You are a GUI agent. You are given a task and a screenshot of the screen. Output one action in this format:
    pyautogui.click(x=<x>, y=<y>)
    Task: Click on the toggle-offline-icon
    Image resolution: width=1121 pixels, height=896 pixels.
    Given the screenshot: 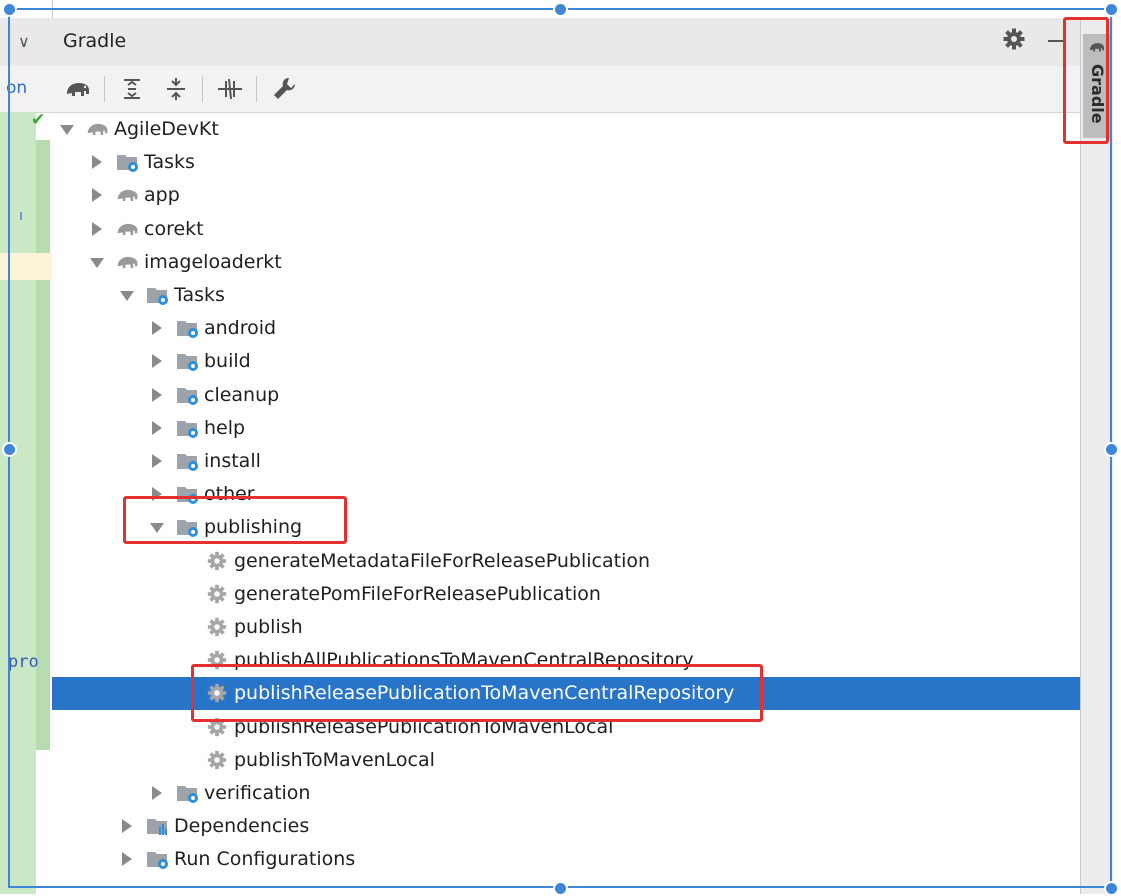 What is the action you would take?
    pyautogui.click(x=230, y=89)
    